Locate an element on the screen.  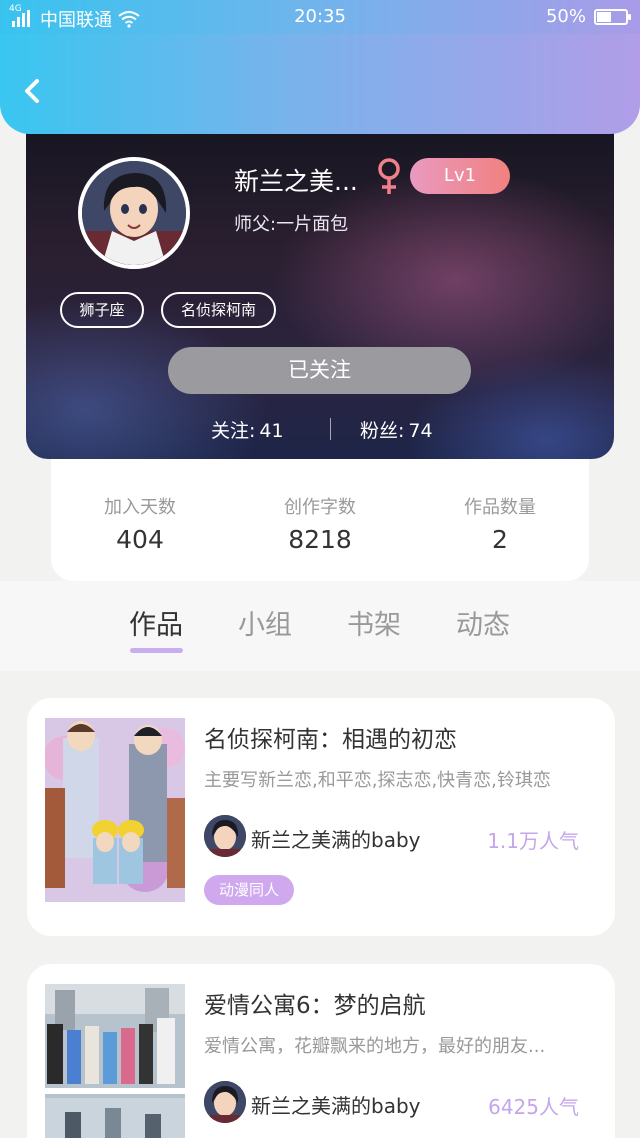
following-count: 关注: 41 is located at coordinates (247, 429).